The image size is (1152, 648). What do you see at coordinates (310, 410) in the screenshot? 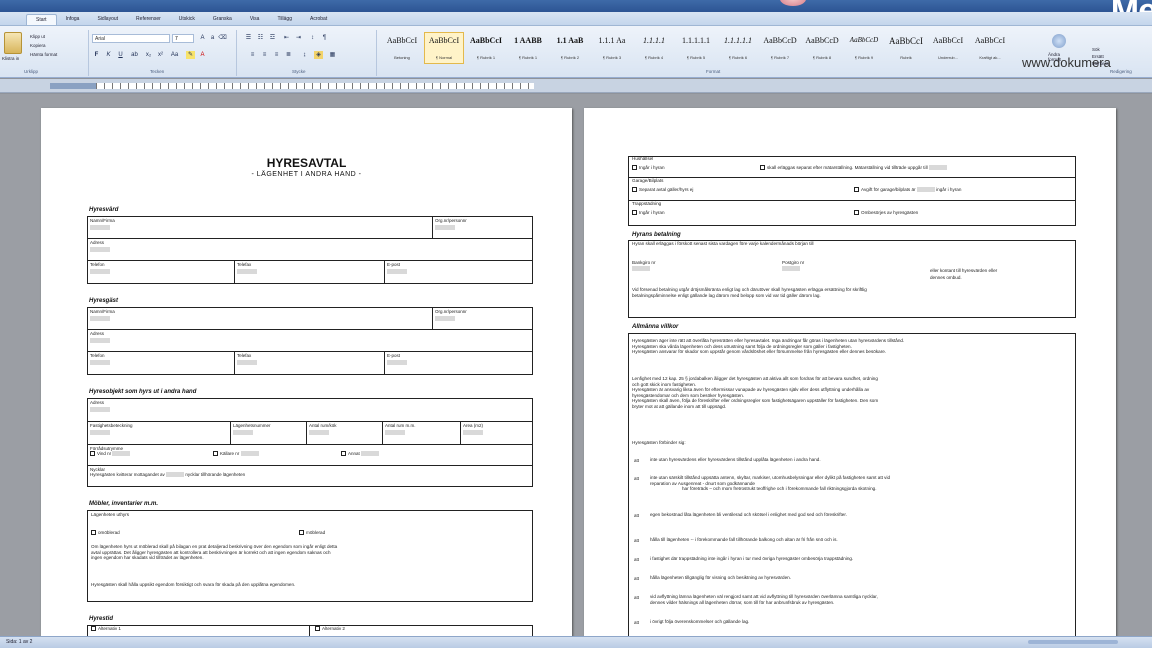
I see `object-address-field: Adress` at bounding box center [310, 410].